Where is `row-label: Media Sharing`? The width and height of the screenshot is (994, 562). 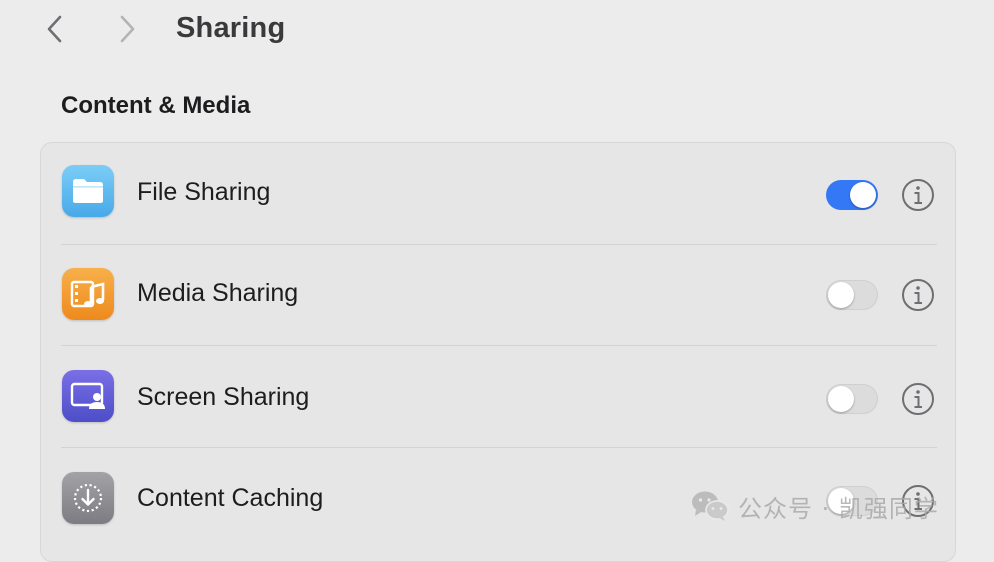
row-label: Media Sharing is located at coordinates (218, 293).